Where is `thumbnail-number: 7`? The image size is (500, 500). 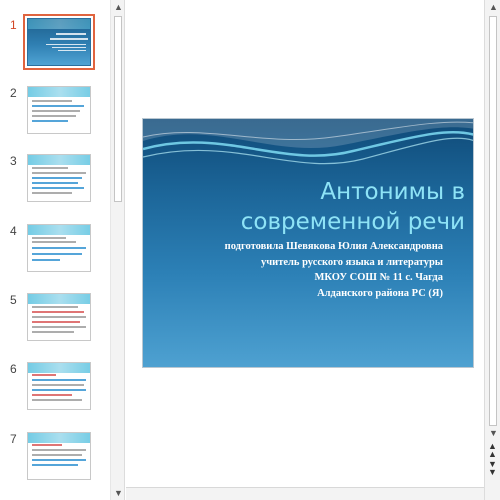 thumbnail-number: 7 is located at coordinates (13, 439).